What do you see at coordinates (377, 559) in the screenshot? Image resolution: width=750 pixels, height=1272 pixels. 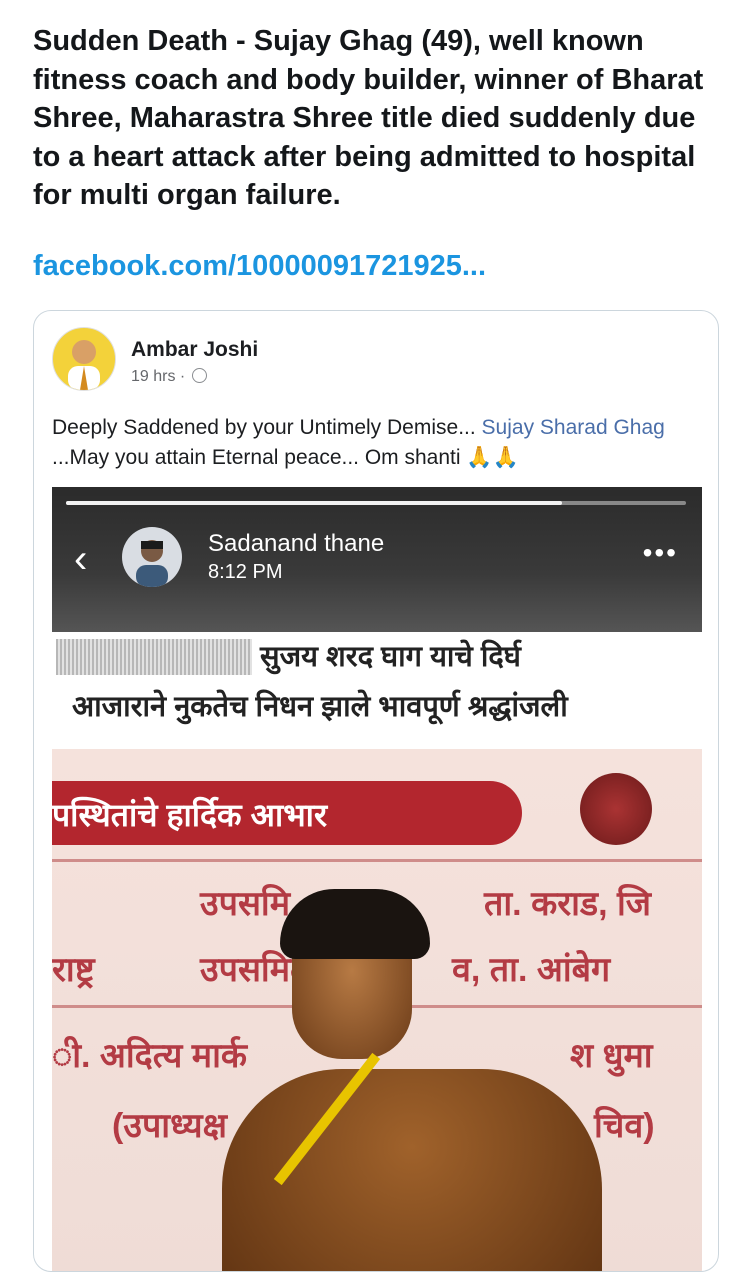 I see `story-header: ‹ Sadanand thane 8:12 PM •••` at bounding box center [377, 559].